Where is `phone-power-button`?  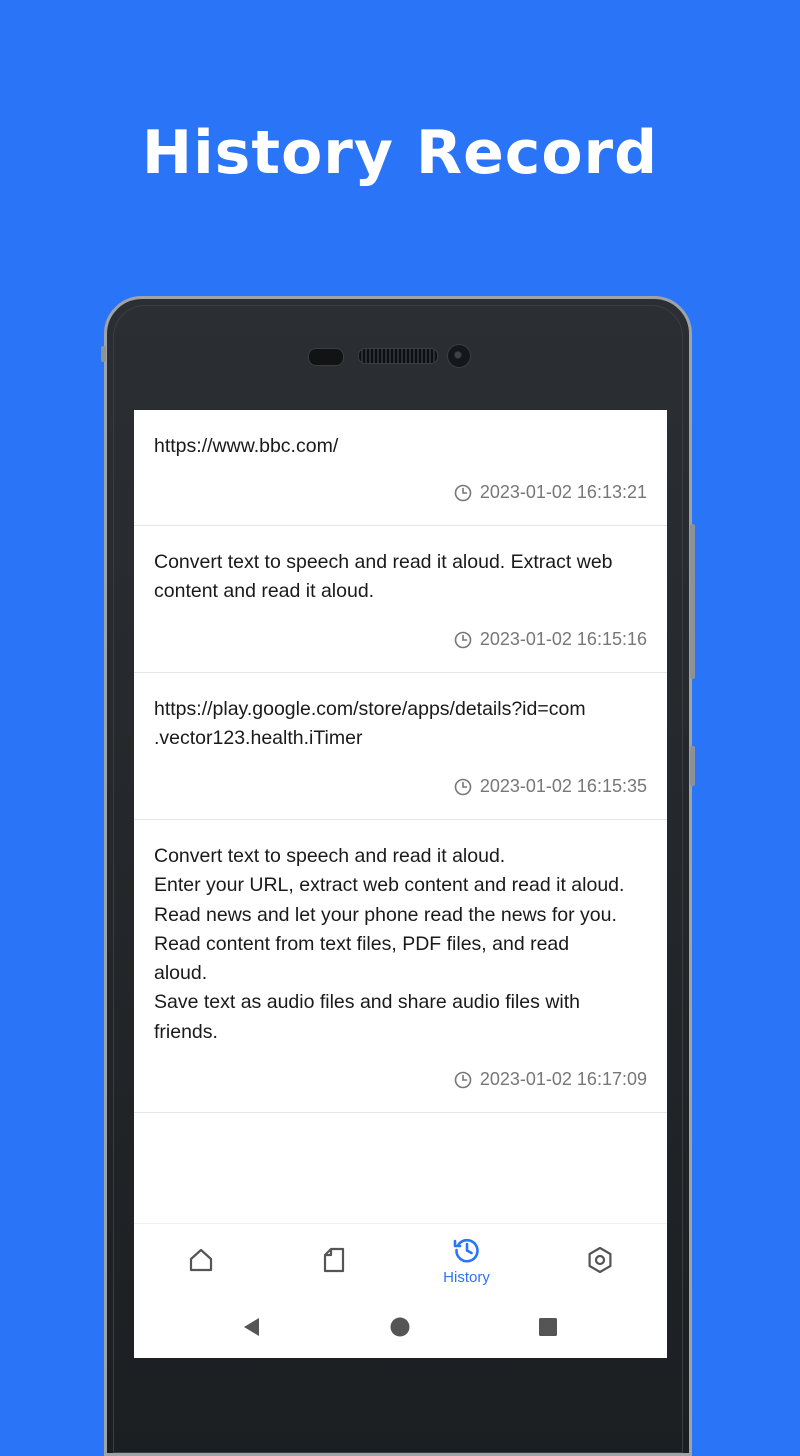 phone-power-button is located at coordinates (692, 766).